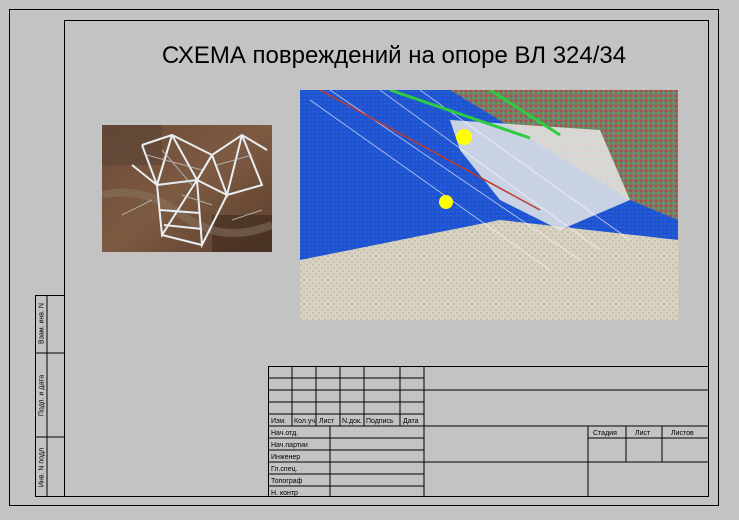 This screenshot has width=739, height=520. I want to click on header-list: Лист, so click(327, 421).